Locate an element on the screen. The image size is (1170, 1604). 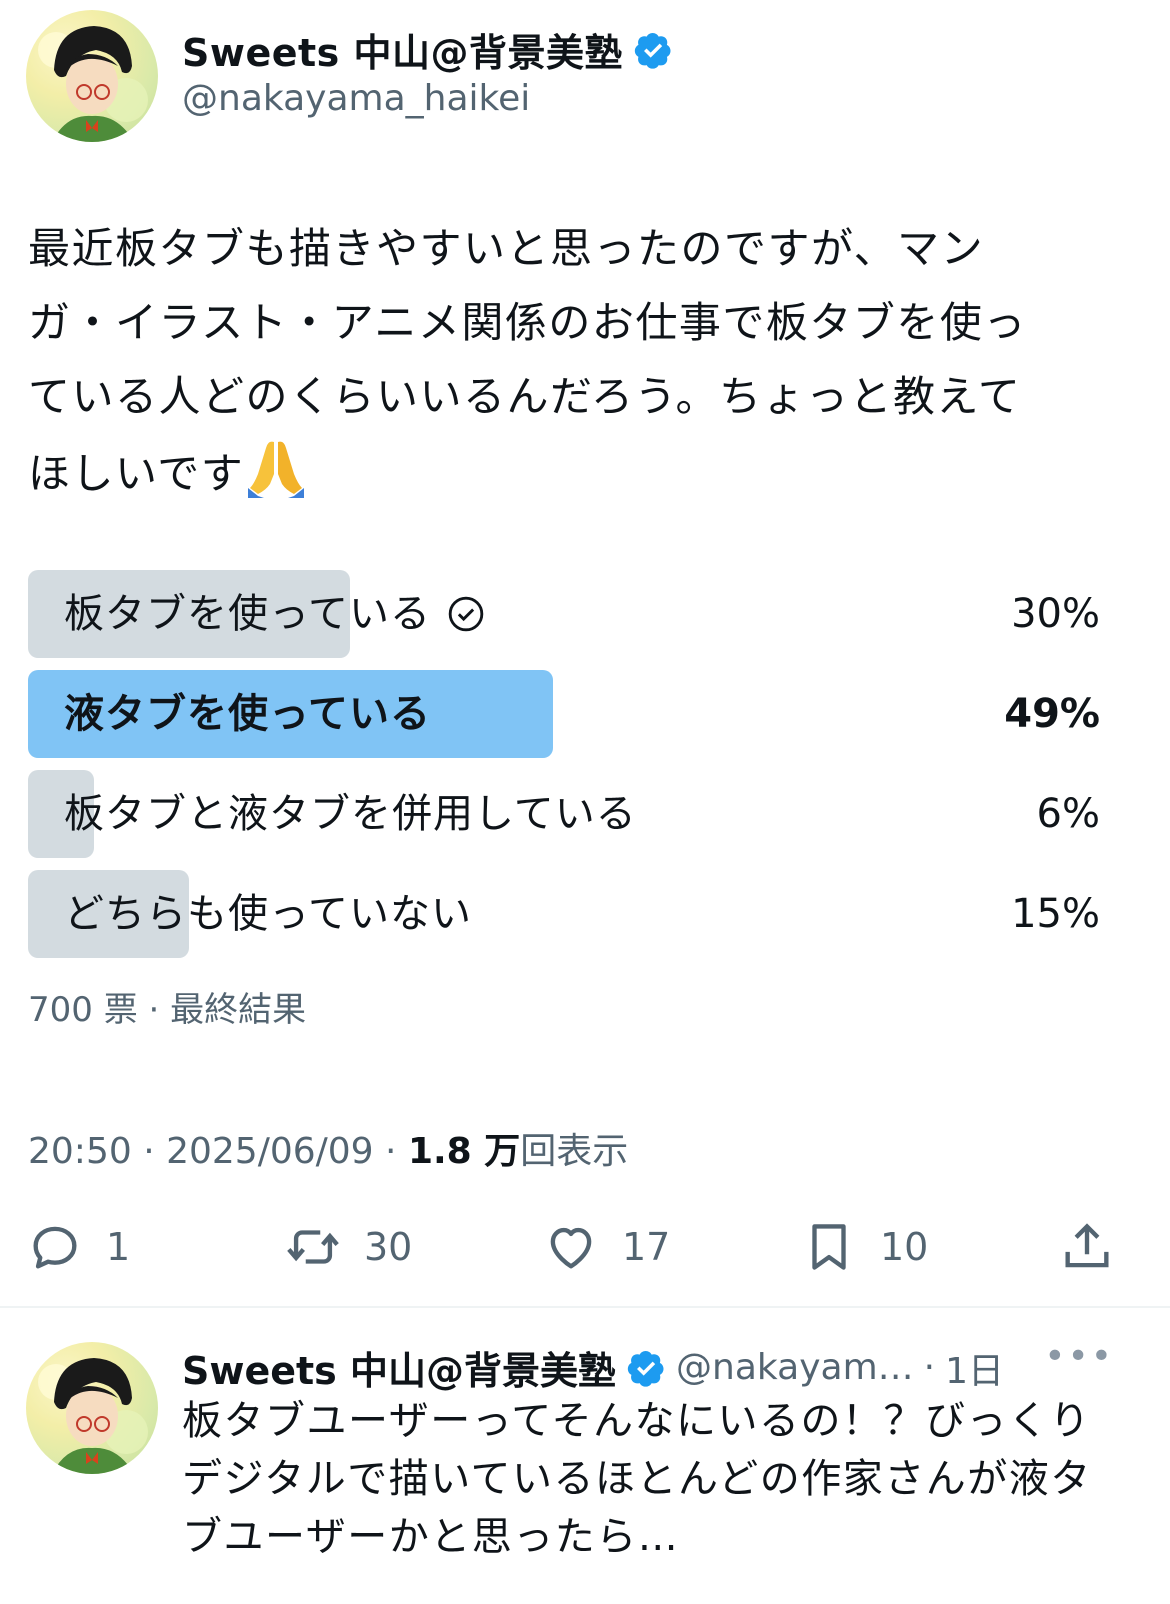
poll-option-label-wrap: 液タブを使っている is located at coordinates (247, 714).